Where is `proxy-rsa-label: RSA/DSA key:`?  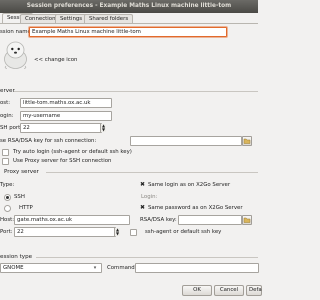
proxy-rsa-label: RSA/DSA key: is located at coordinates (158, 220).